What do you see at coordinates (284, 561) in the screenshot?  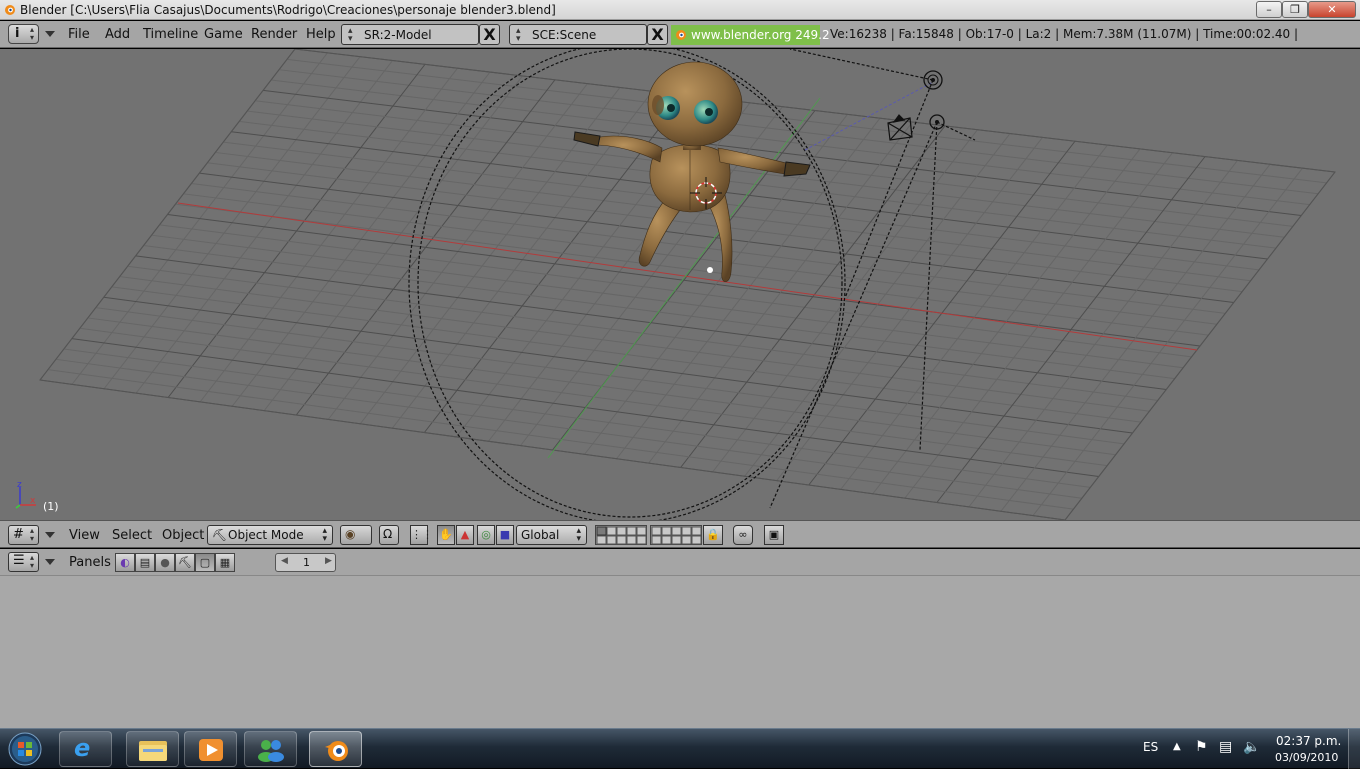 I see `decrement-arrow-icon: ◀` at bounding box center [284, 561].